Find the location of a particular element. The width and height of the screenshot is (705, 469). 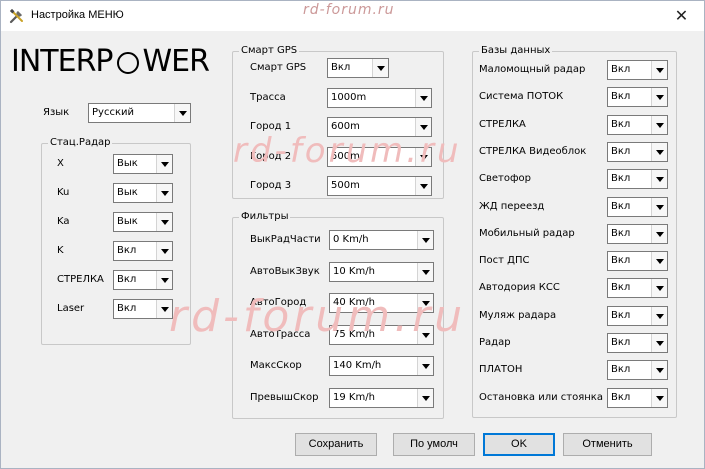

stat-radar-label: СТРЕЛКА is located at coordinates (80, 279).